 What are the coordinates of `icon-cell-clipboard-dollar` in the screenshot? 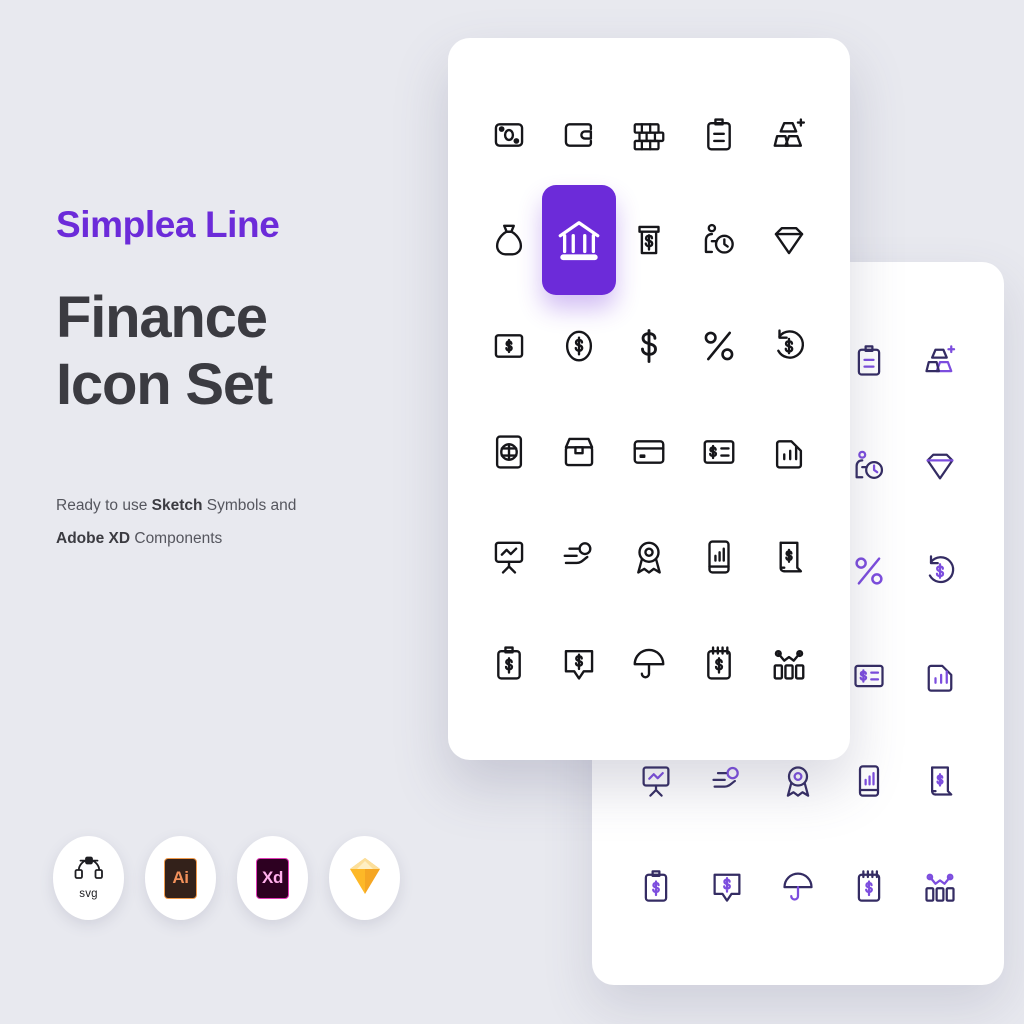 It's located at (509, 663).